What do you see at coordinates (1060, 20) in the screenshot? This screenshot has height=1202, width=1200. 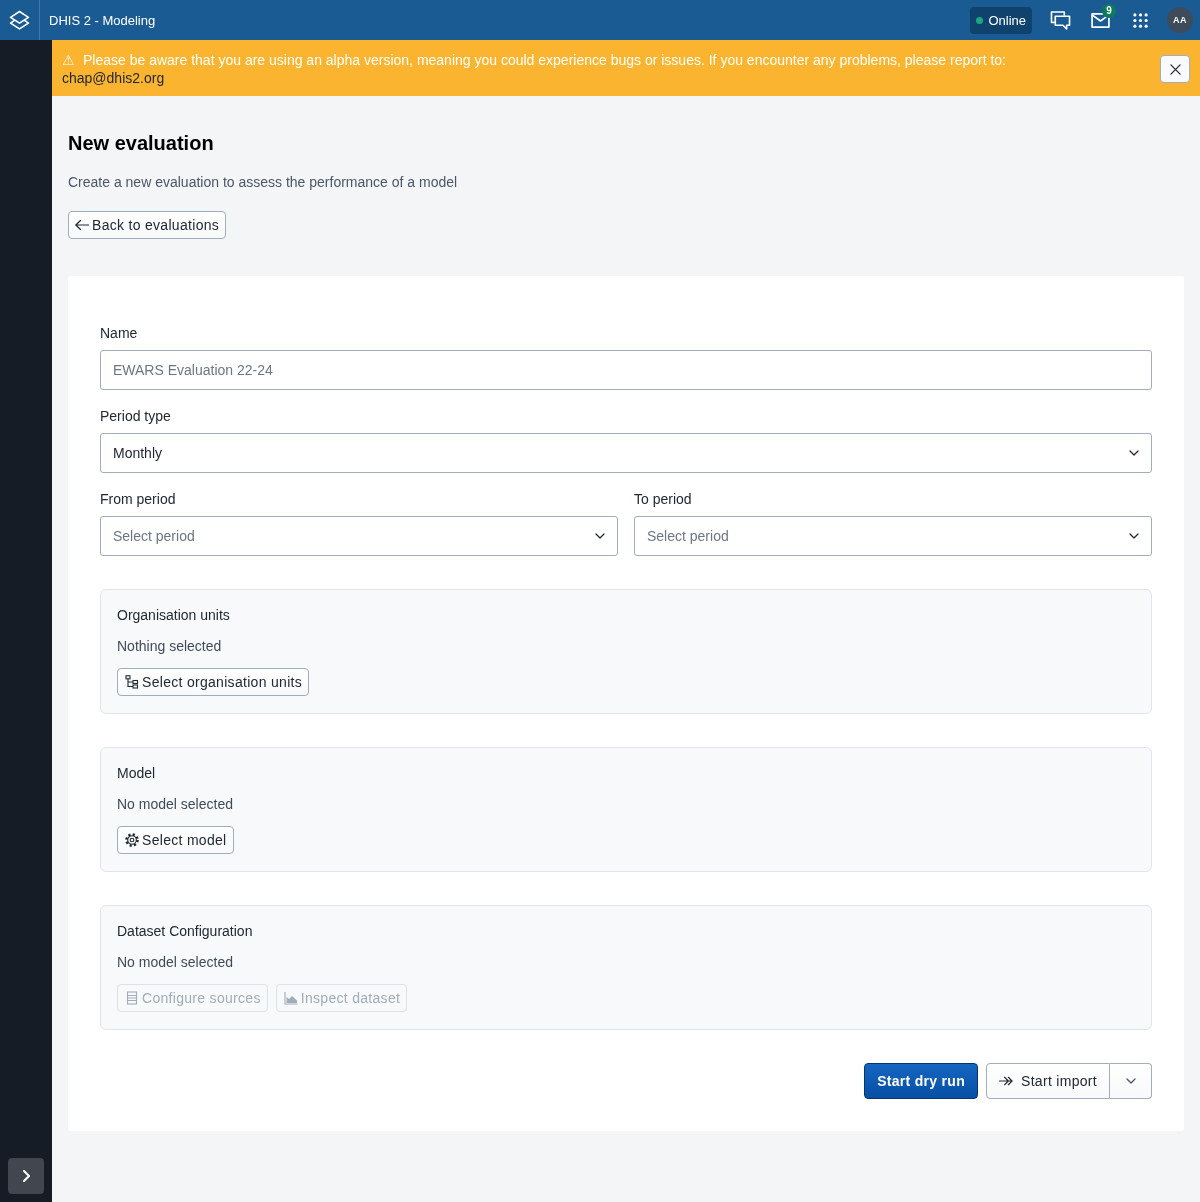 I see `chat-icon` at bounding box center [1060, 20].